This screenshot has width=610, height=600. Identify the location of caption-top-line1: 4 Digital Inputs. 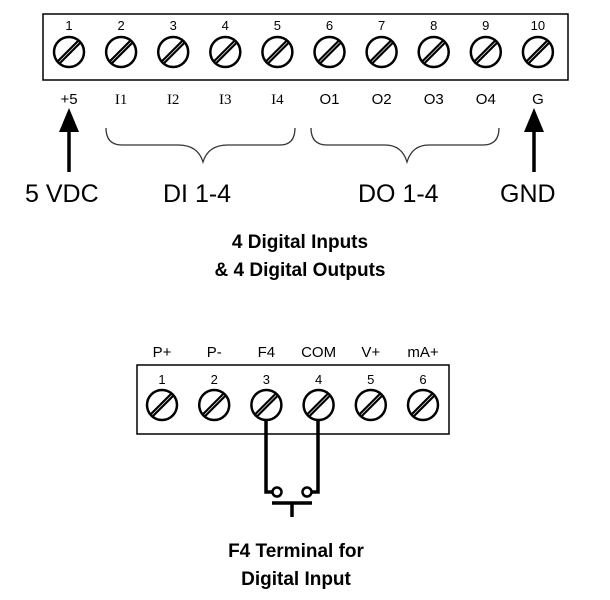
(300, 242).